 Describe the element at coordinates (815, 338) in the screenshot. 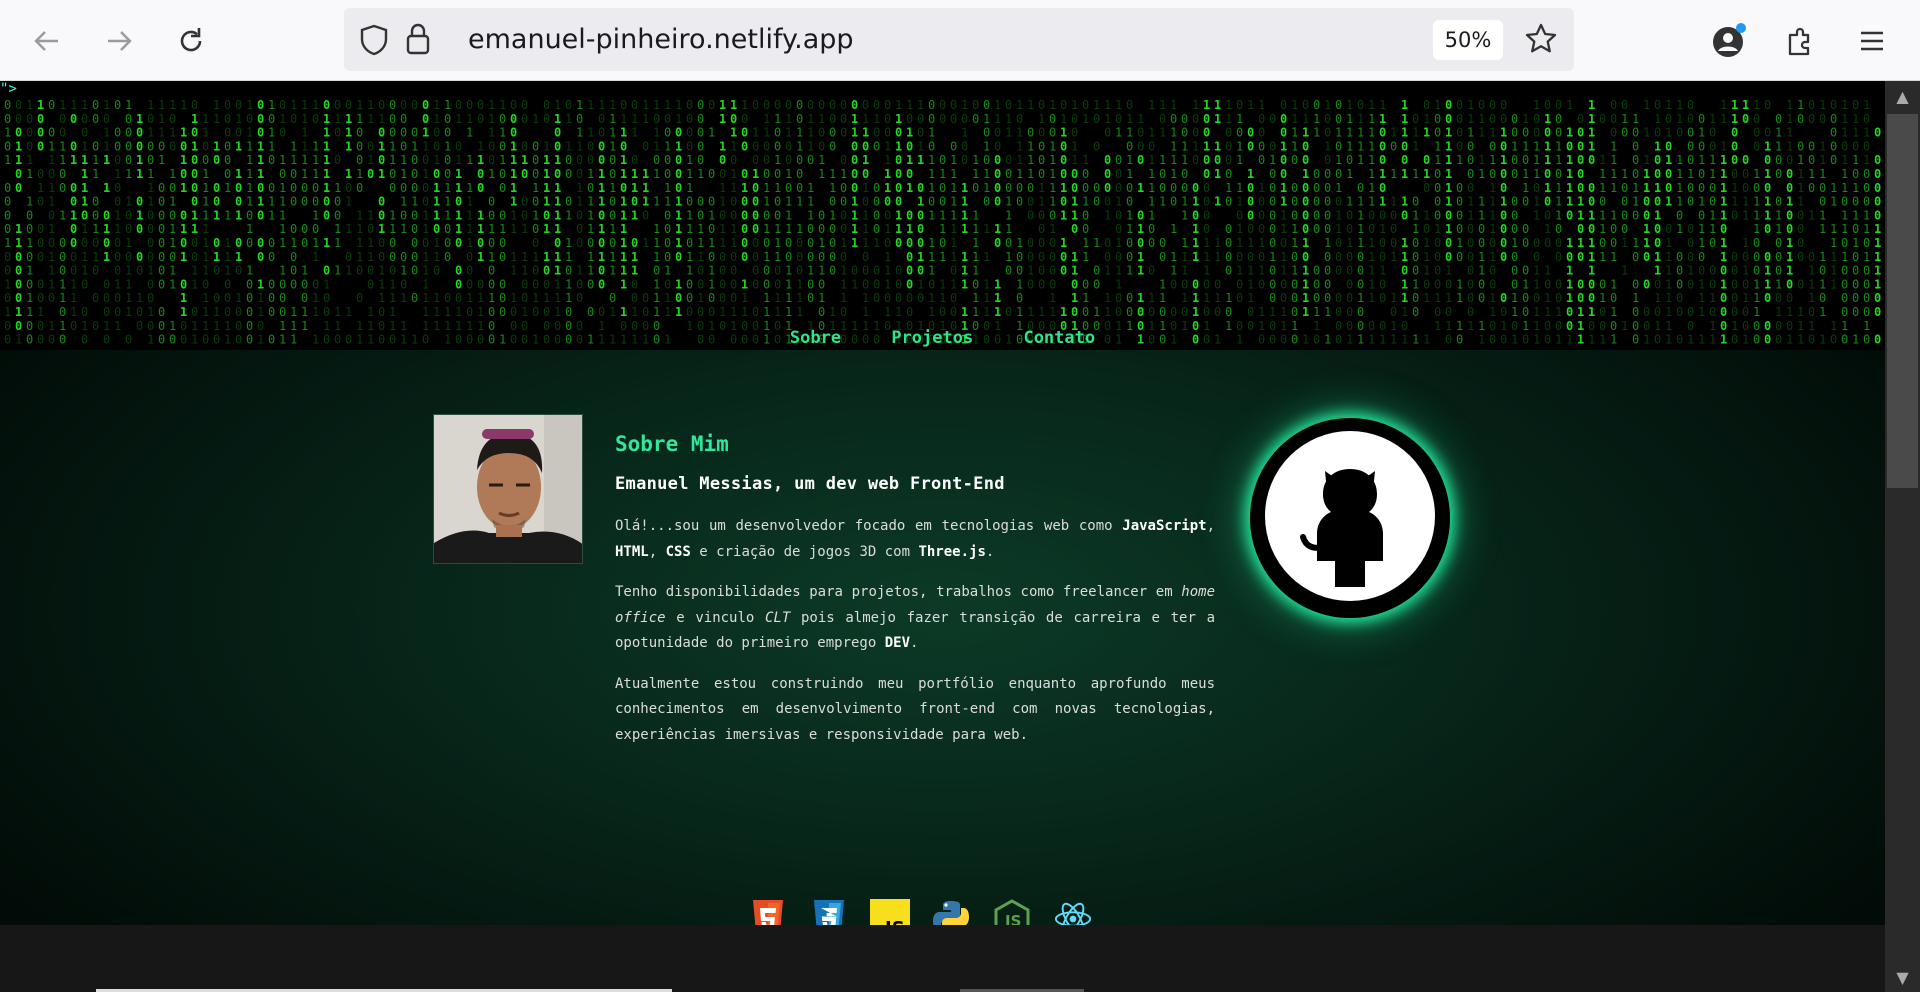

I see `nav-link-sobre: Sobre` at that location.